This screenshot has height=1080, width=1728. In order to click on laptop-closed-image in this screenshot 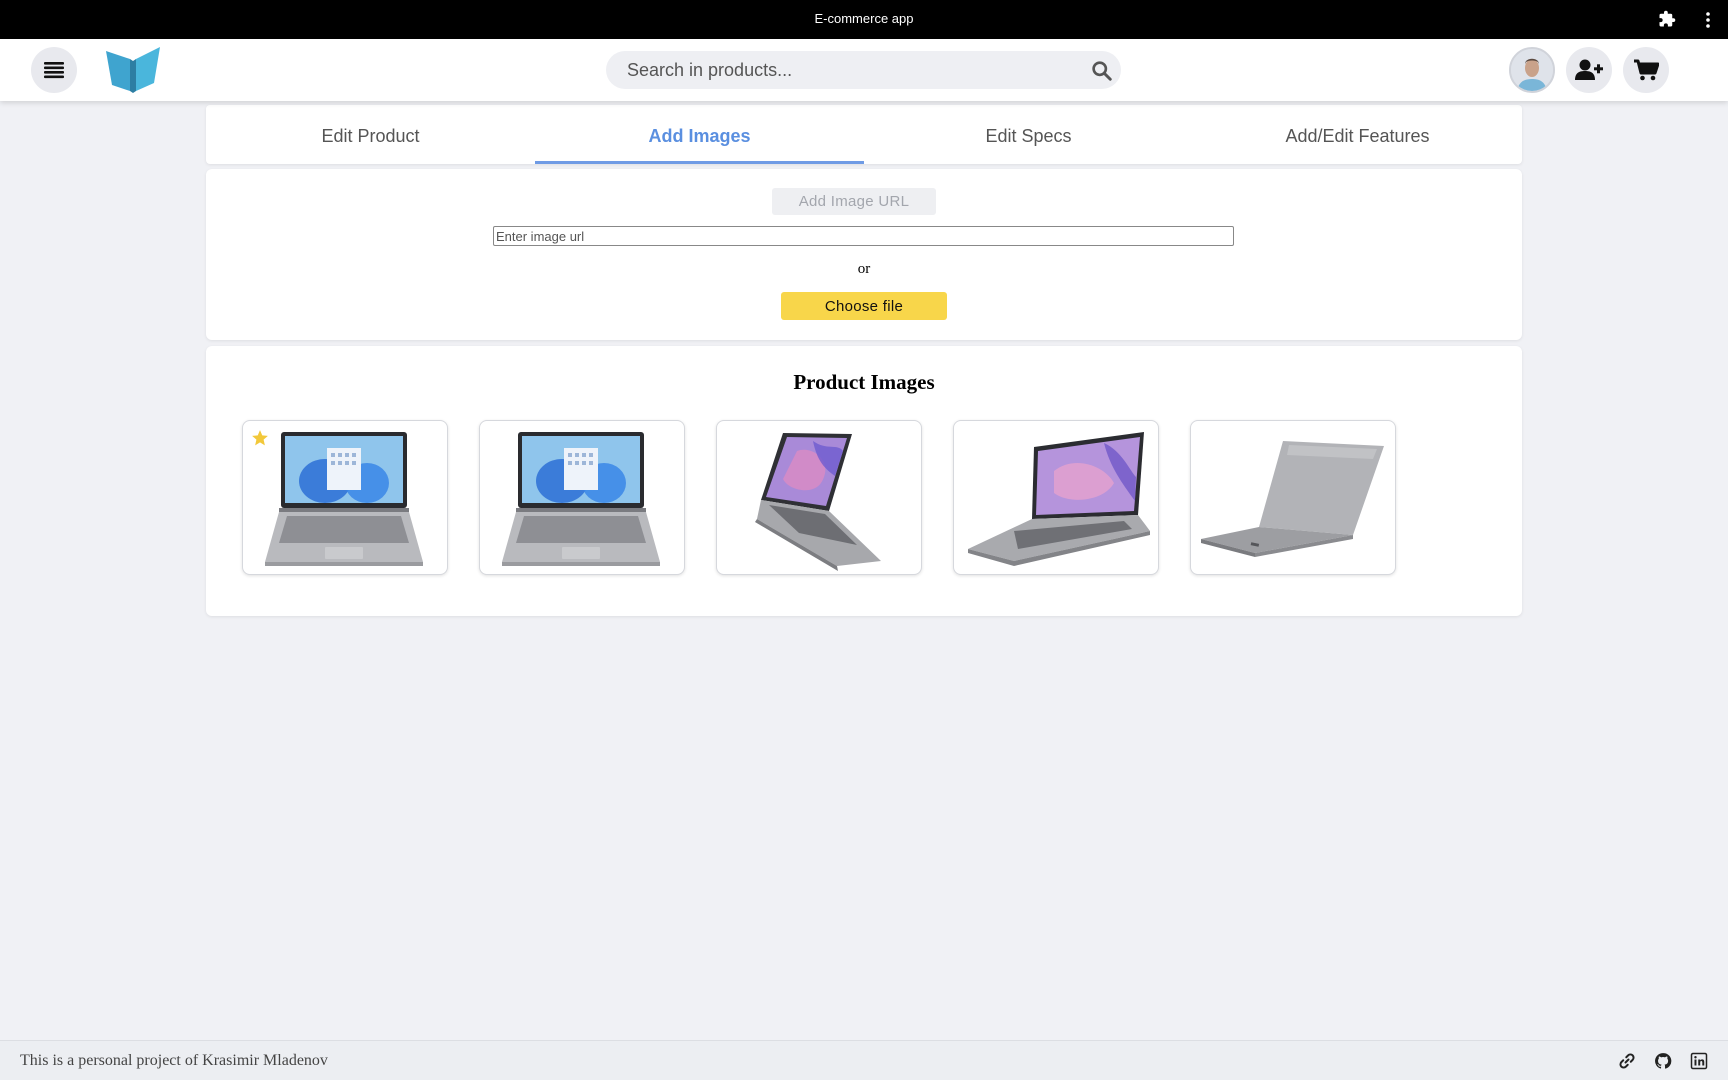, I will do `click(1292, 499)`.